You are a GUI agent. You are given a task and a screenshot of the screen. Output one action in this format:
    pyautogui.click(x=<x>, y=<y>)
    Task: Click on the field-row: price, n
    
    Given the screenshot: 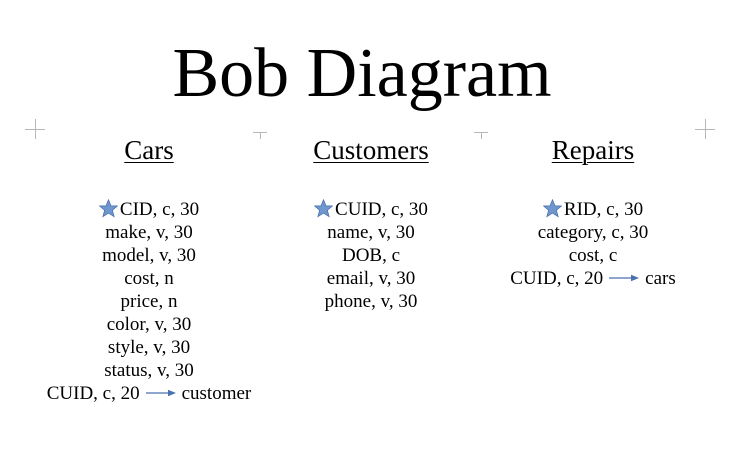 What is the action you would take?
    pyautogui.click(x=149, y=301)
    